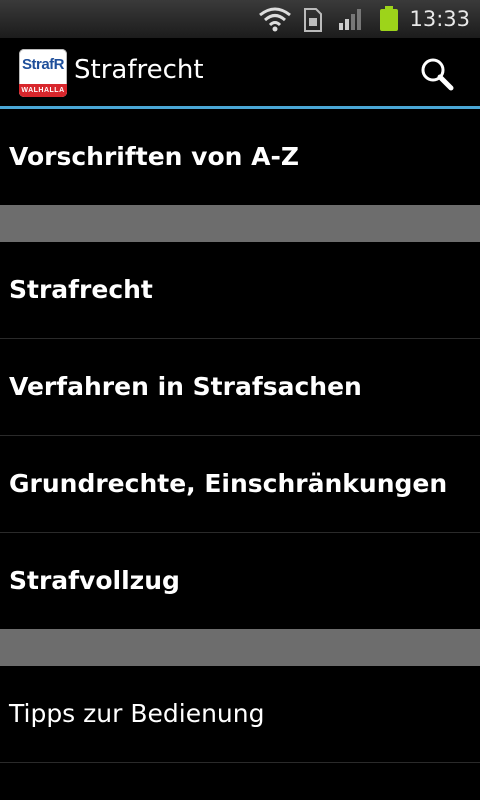  Describe the element at coordinates (313, 22) in the screenshot. I see `sim-card-icon` at that location.